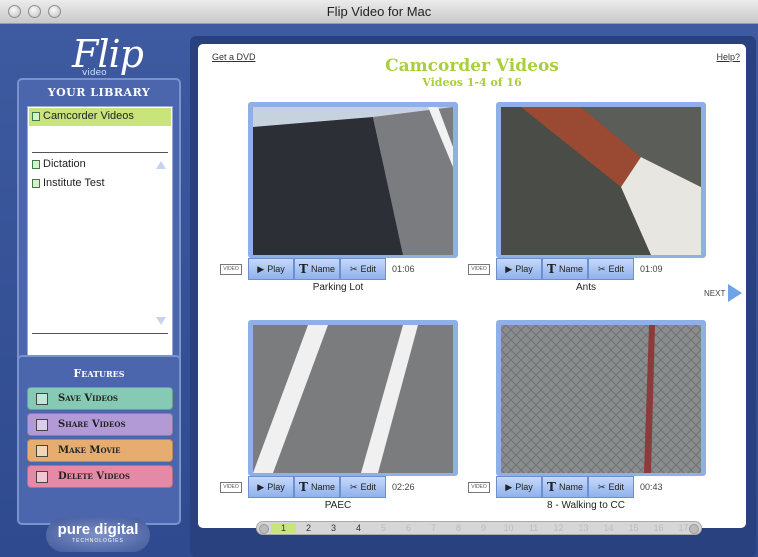 Image resolution: width=758 pixels, height=557 pixels. Describe the element at coordinates (458, 528) in the screenshot. I see `page-number: 8` at that location.